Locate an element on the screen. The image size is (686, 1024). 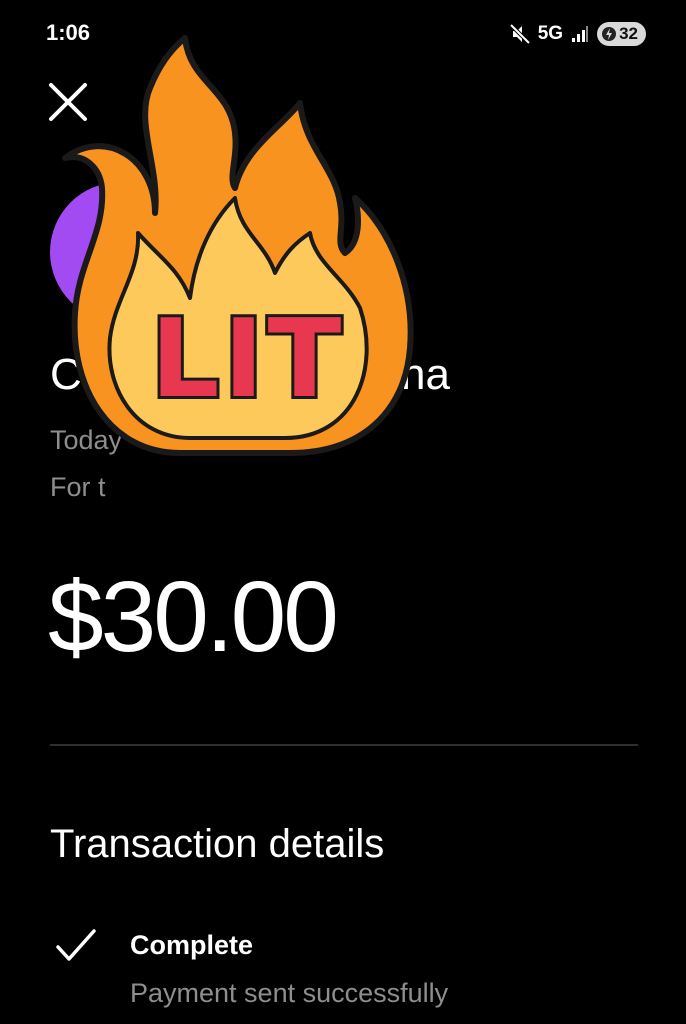
status-description: Payment sent successfully is located at coordinates (289, 993).